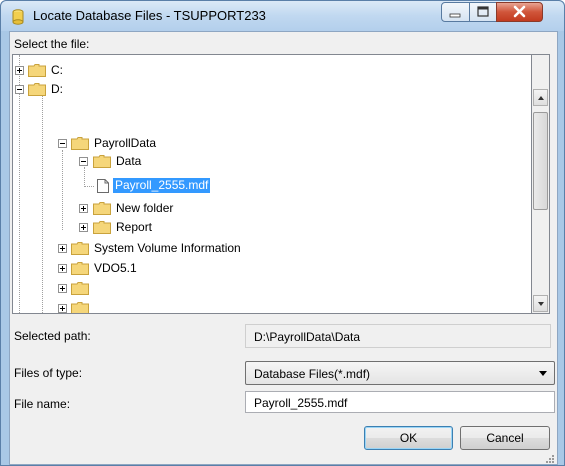  I want to click on dropdown-arrow-icon, so click(543, 373).